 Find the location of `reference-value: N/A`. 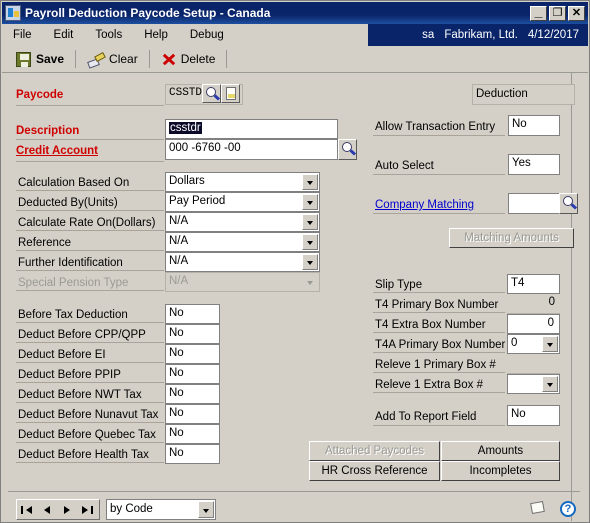

reference-value: N/A is located at coordinates (179, 241).